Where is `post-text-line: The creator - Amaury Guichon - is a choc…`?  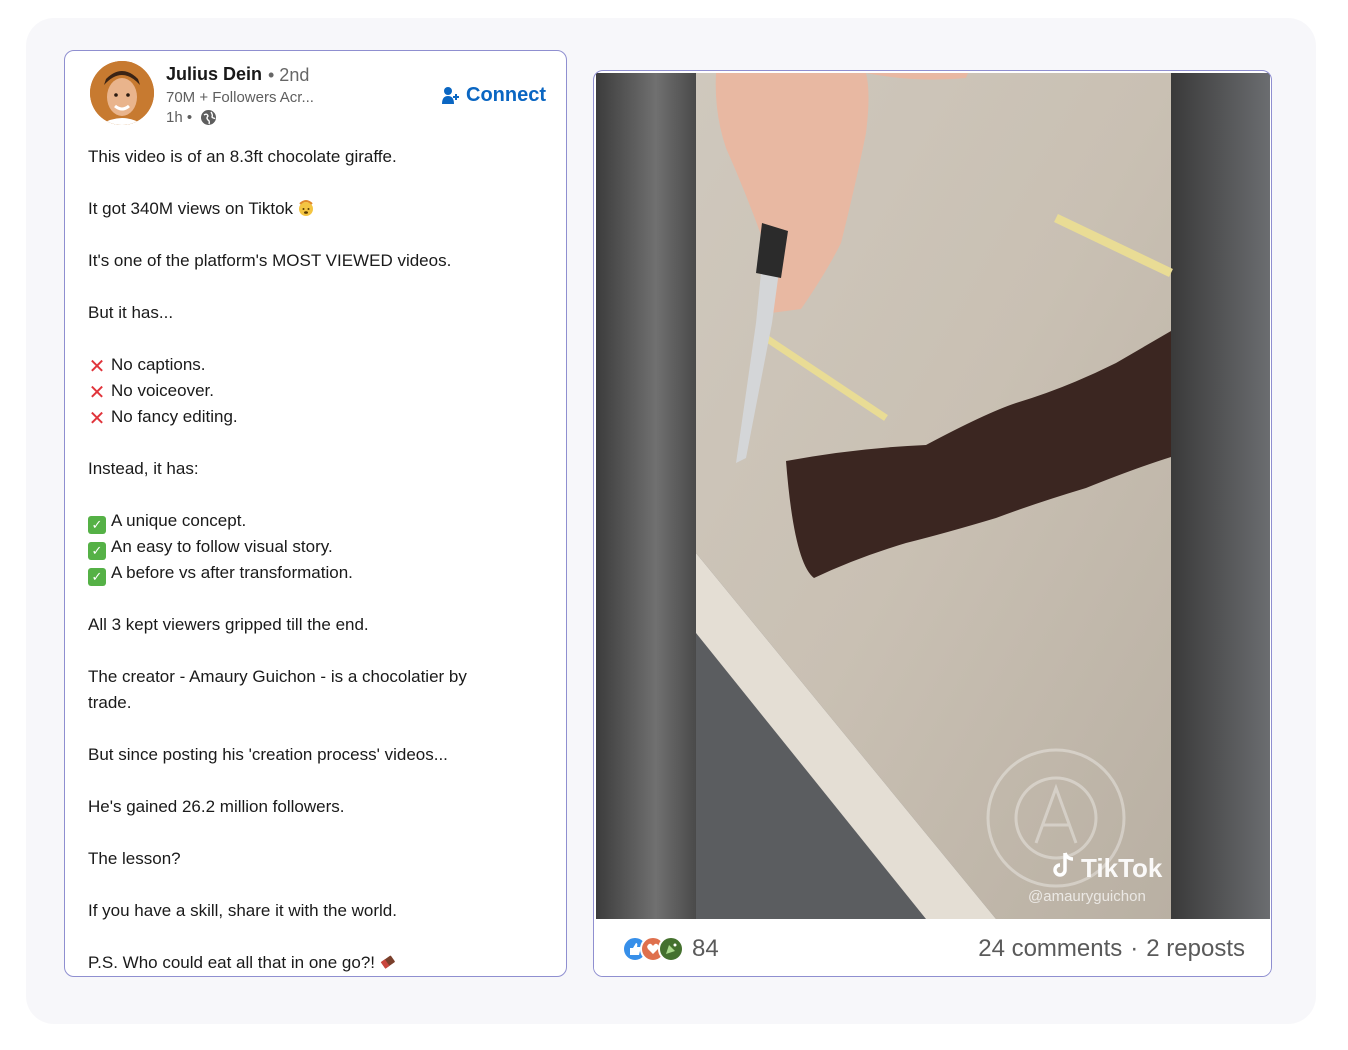
post-text-line: The creator - Amaury Guichon - is a choc… is located at coordinates (318, 677).